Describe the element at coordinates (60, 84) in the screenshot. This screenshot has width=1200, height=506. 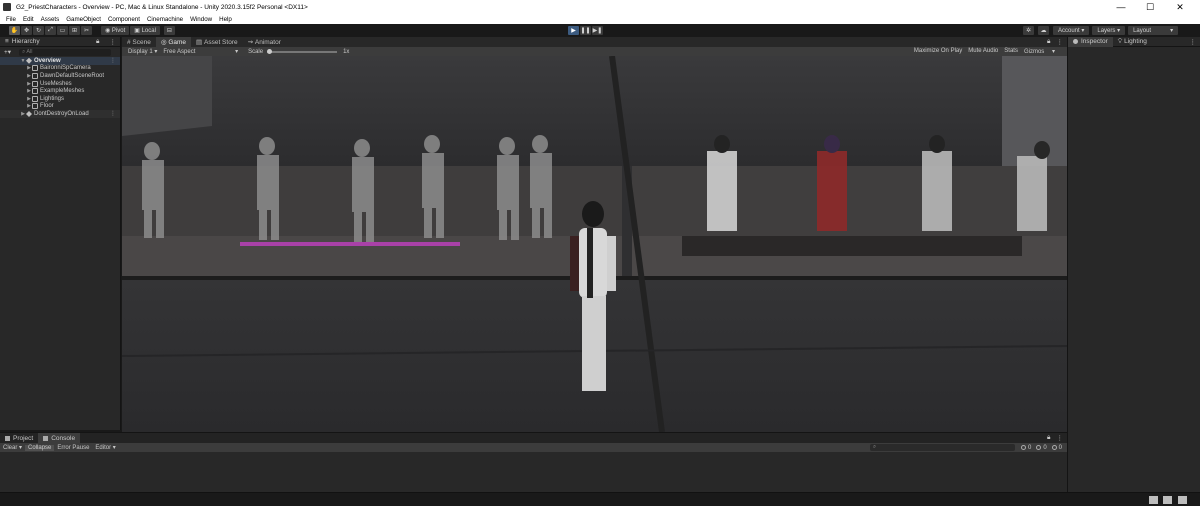
I see `hierarchy-item: ▶ UseMeshes` at that location.